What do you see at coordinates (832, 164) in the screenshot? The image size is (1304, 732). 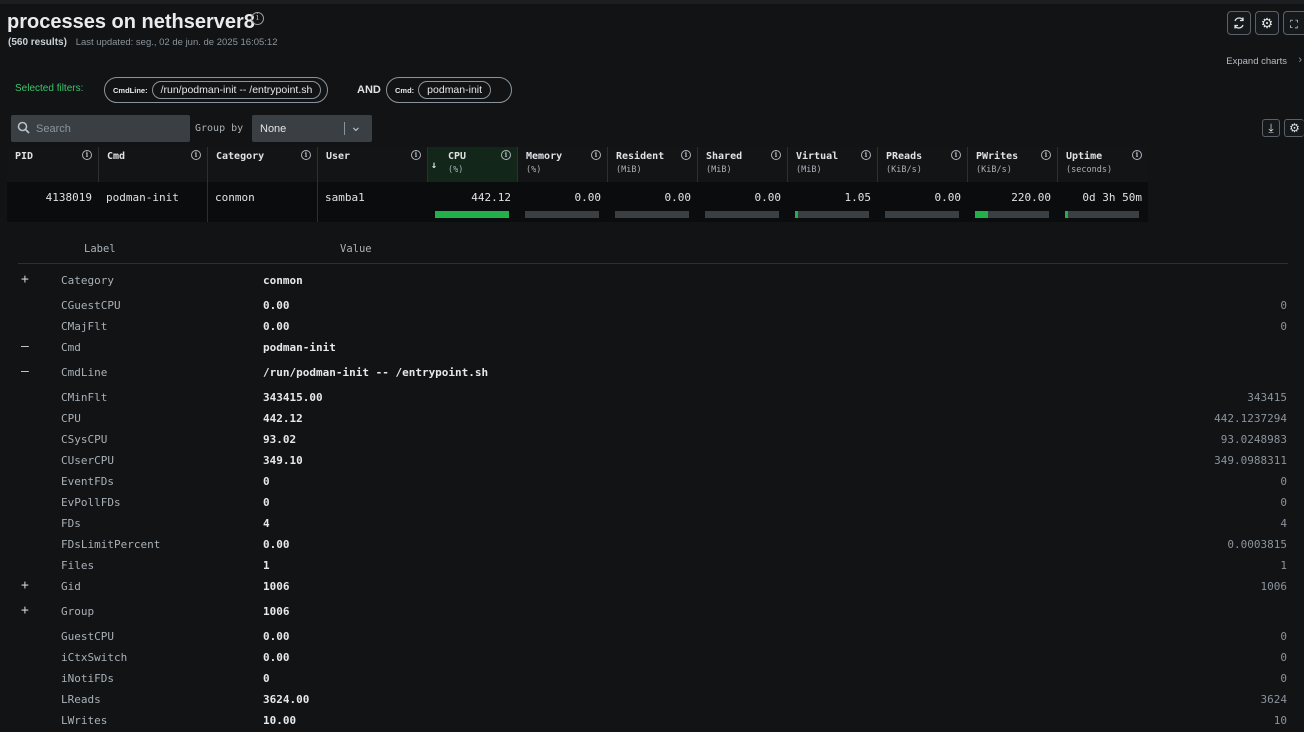 I see `column-header-virtual: Virtual (MiB) i` at bounding box center [832, 164].